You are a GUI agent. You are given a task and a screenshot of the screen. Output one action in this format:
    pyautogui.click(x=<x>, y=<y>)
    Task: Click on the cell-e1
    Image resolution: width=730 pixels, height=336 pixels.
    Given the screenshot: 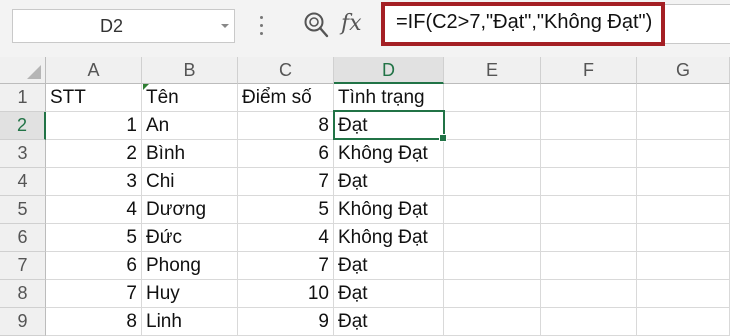 What is the action you would take?
    pyautogui.click(x=492, y=98)
    